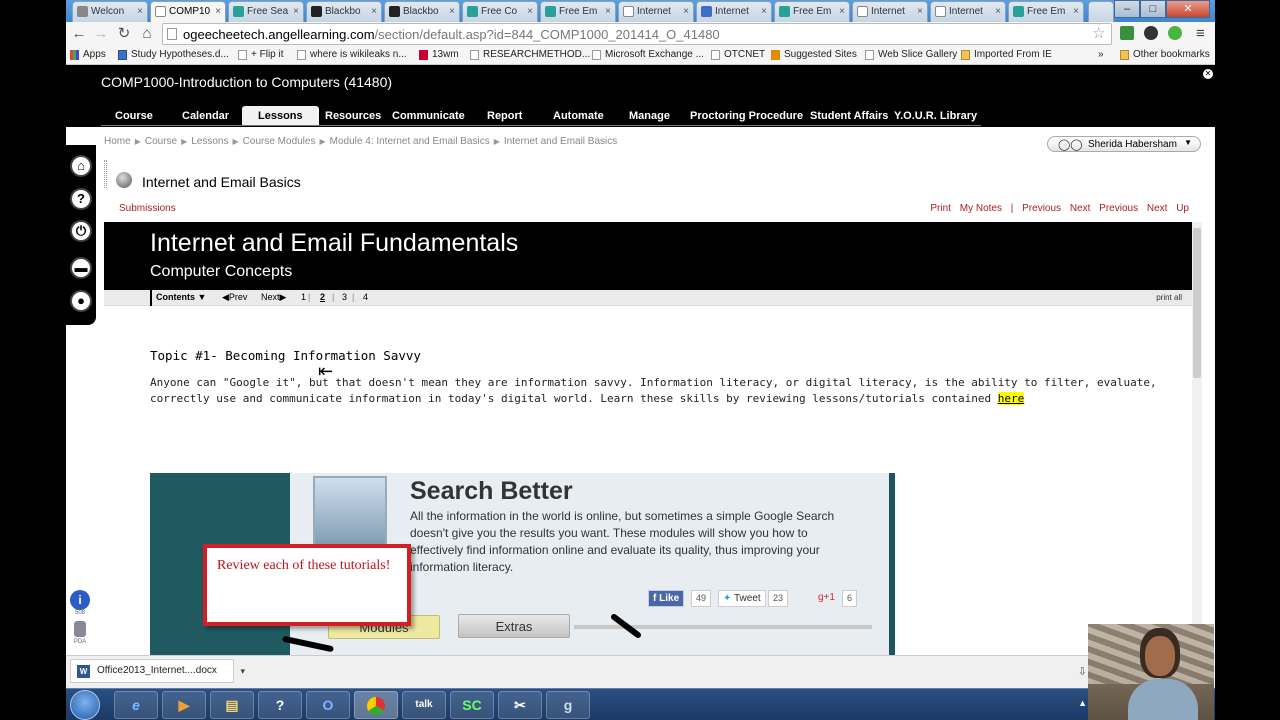 The image size is (1280, 720). I want to click on submissions-link: Submissions, so click(147, 208).